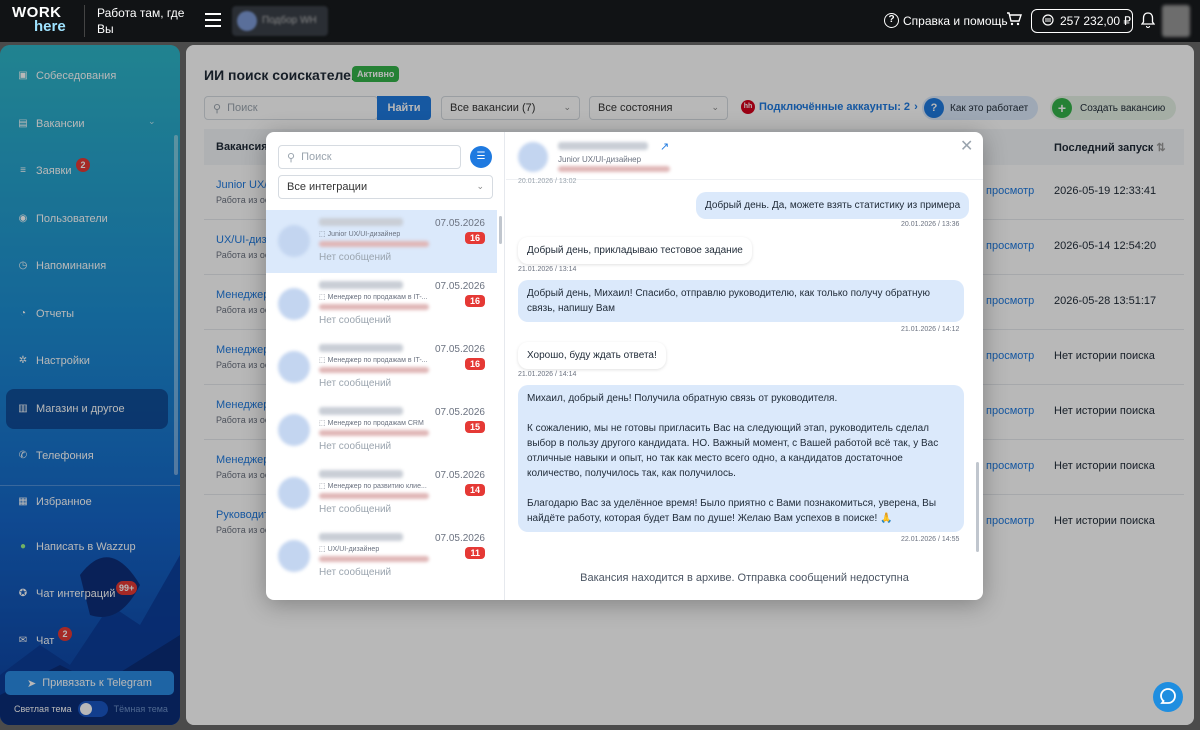 This screenshot has height=730, width=1200. I want to click on help-icon: ?, so click(891, 20).